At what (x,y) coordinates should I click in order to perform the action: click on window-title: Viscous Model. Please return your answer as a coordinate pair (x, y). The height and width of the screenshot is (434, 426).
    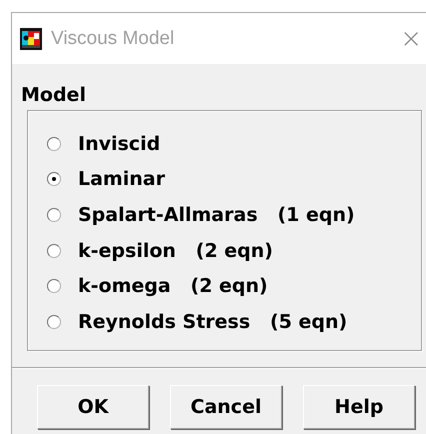
    Looking at the image, I should click on (112, 39).